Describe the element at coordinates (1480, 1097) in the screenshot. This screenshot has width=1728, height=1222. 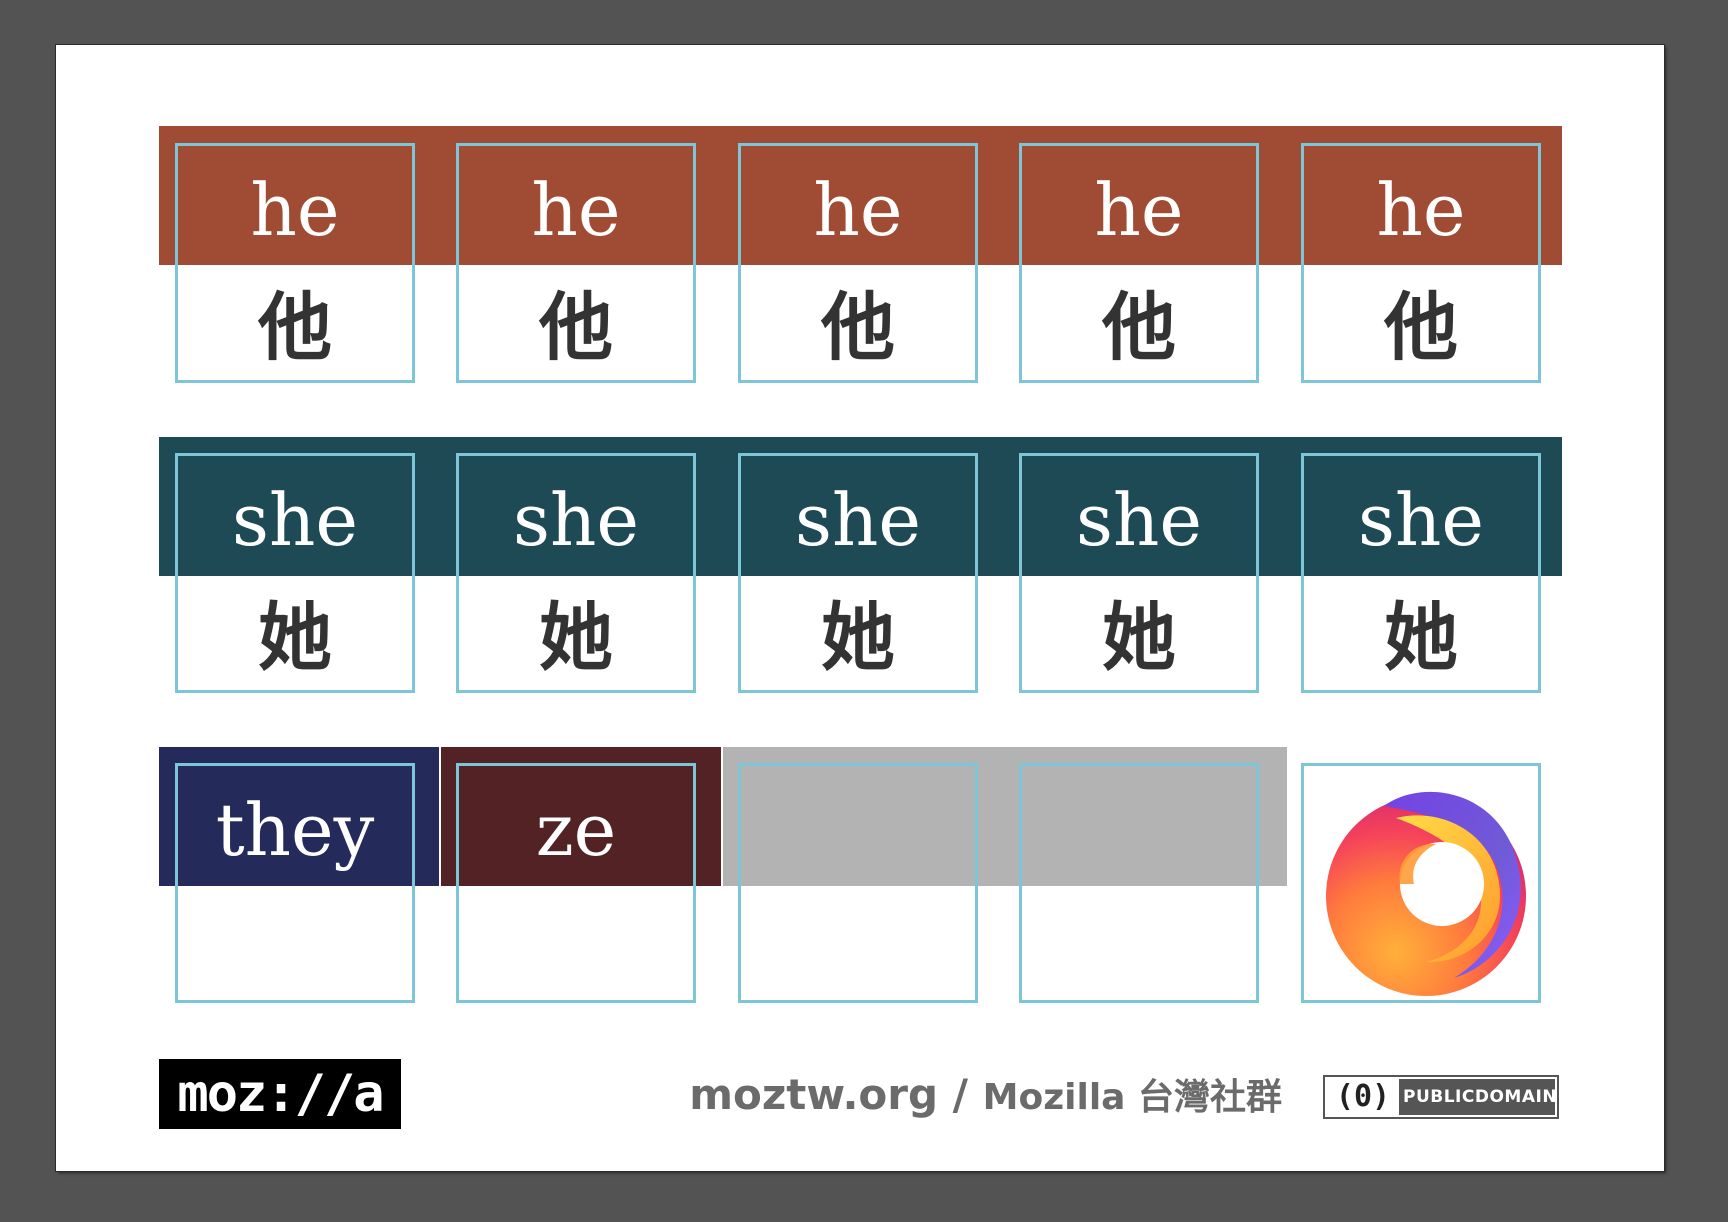
I see `public-domain-label: PUBLICDOMAIN` at that location.